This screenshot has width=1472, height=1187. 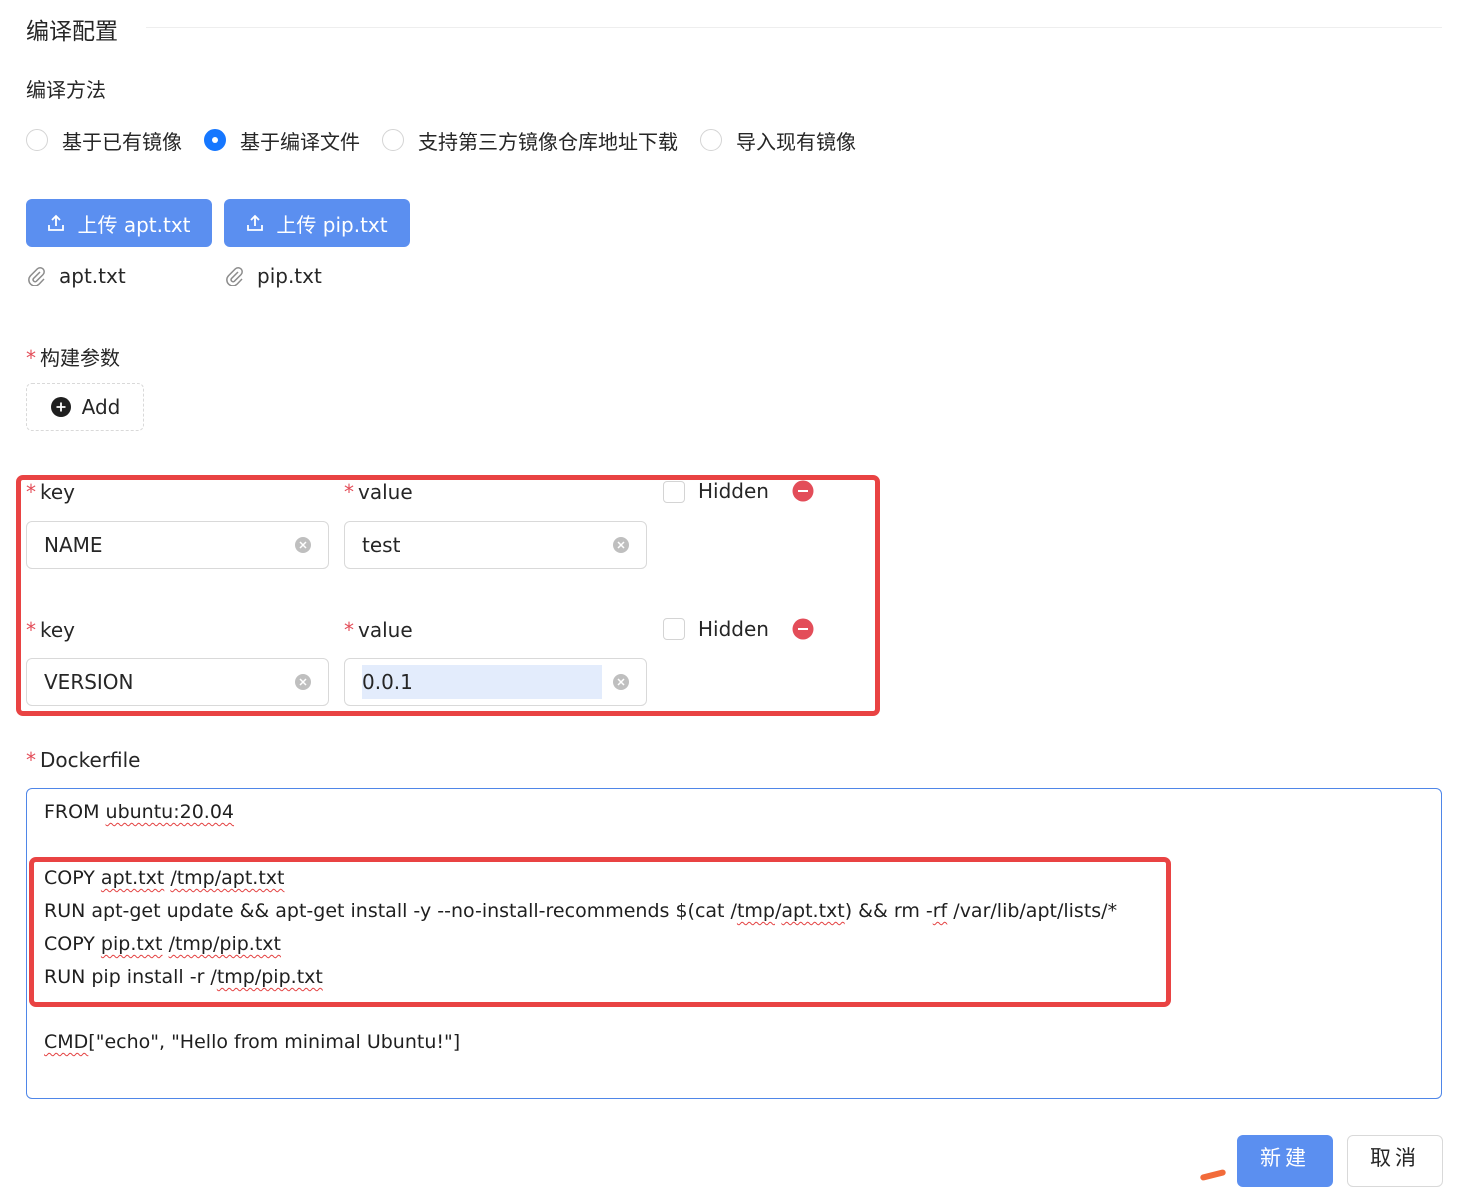 I want to click on radio-label: 支持第三方镜像仓库地址下载, so click(x=548, y=141).